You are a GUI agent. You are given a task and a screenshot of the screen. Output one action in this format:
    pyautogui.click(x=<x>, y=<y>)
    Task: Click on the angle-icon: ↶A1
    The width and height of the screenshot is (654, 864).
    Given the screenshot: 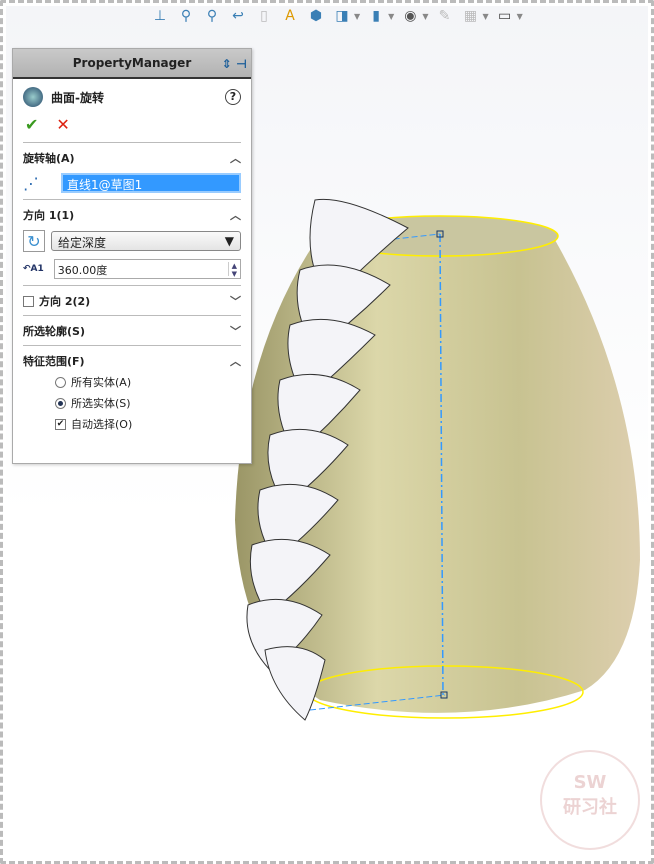 What is the action you would take?
    pyautogui.click(x=33, y=269)
    